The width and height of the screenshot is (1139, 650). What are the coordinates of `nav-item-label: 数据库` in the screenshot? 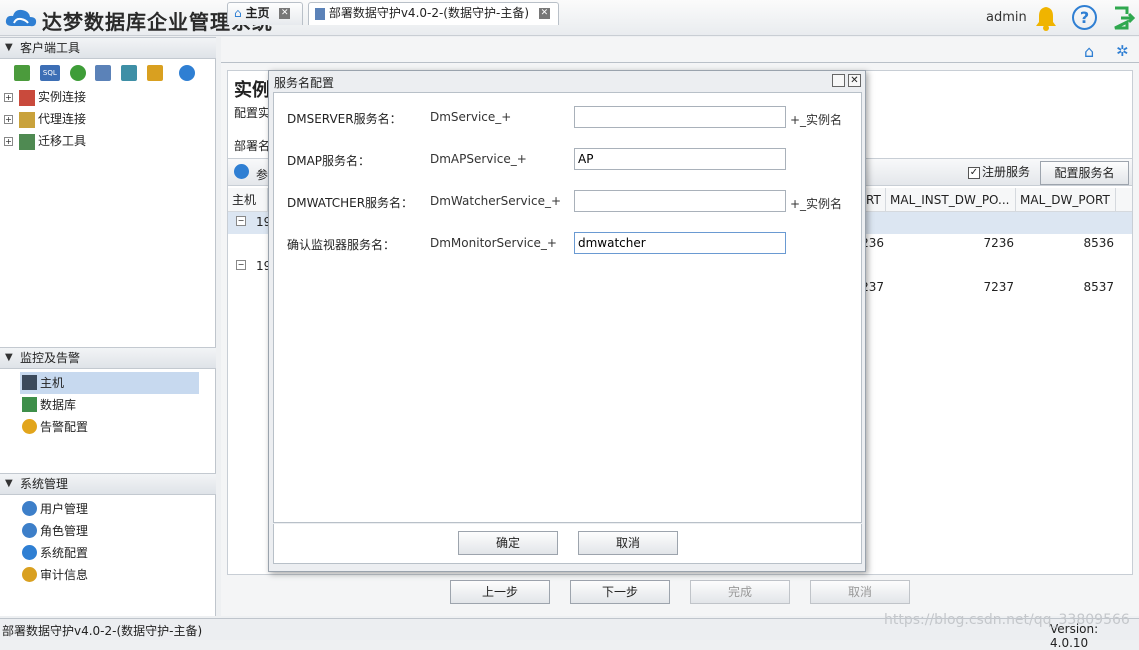 It's located at (58, 405).